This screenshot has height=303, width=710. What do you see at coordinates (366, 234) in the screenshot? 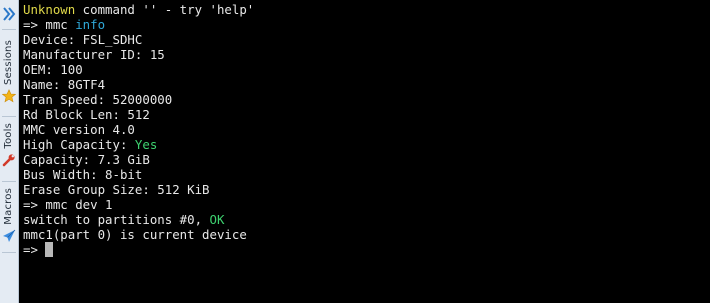
I see `terminal-line: mmc1(part 0) is current device` at bounding box center [366, 234].